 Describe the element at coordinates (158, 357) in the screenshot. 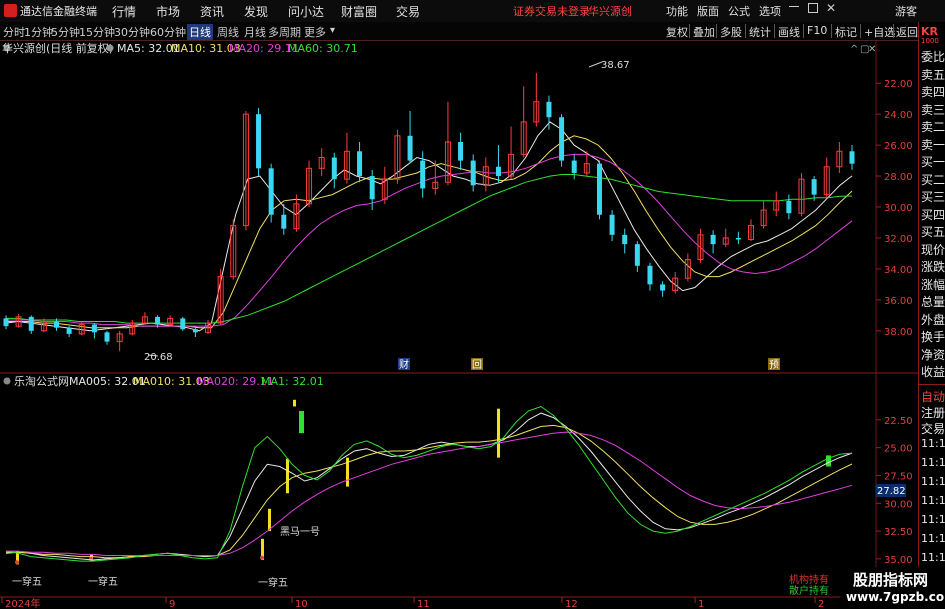

I see `low-price-label: 20.68` at that location.